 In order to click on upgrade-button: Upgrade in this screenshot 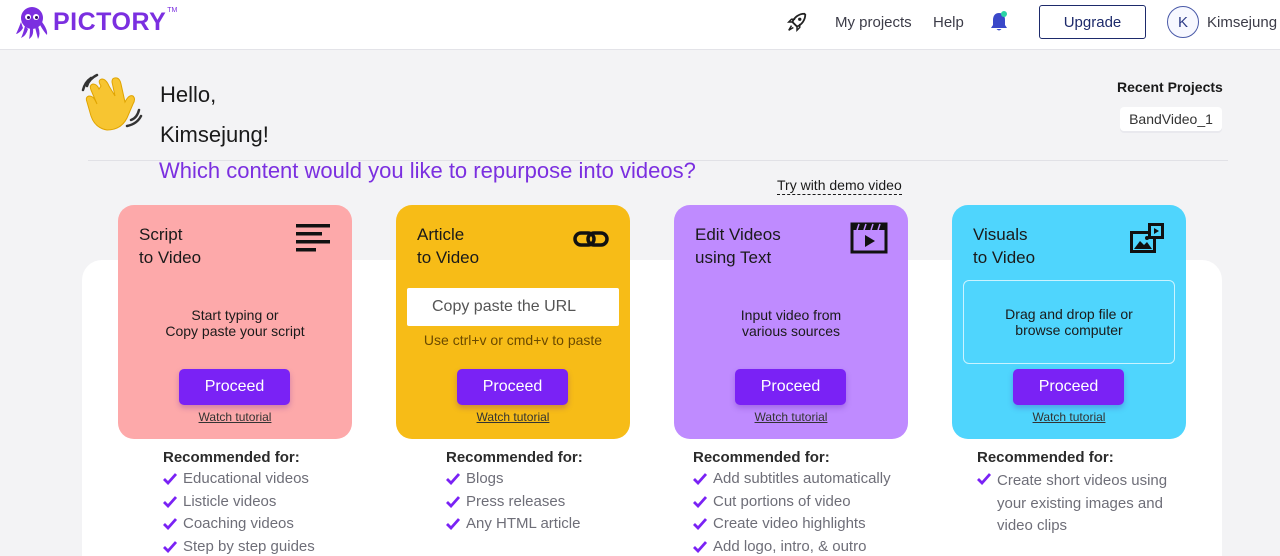, I will do `click(1092, 22)`.